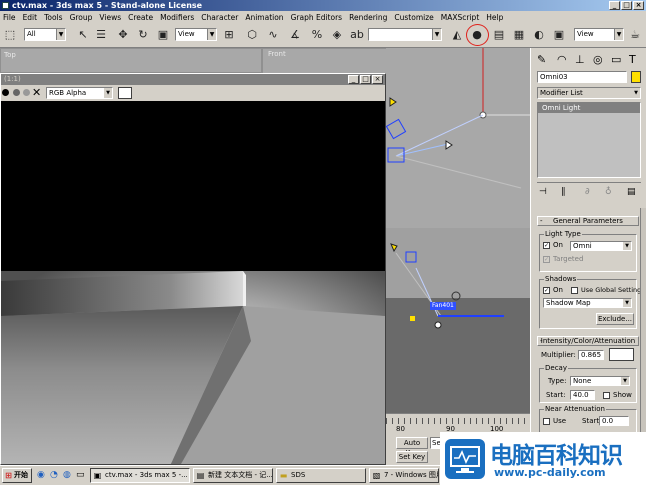 This screenshot has height=485, width=646. Describe the element at coordinates (79, 93) in the screenshot. I see `channel-display-dropdown: RGB Alpha ▼` at that location.